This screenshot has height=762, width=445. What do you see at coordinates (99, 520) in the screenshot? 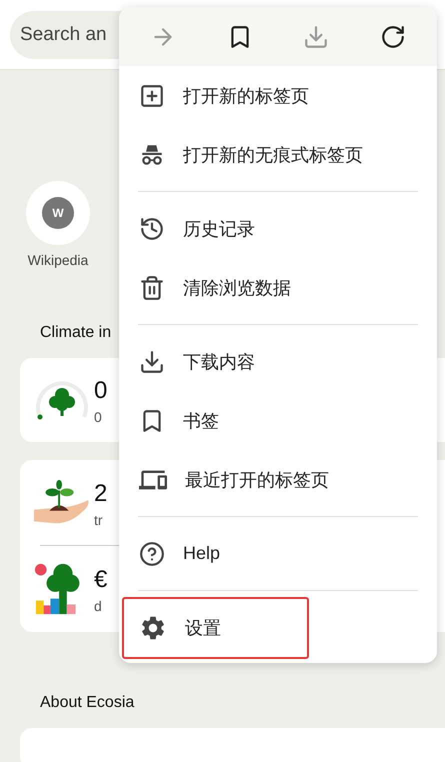
I see `impact-caption: tr` at bounding box center [99, 520].